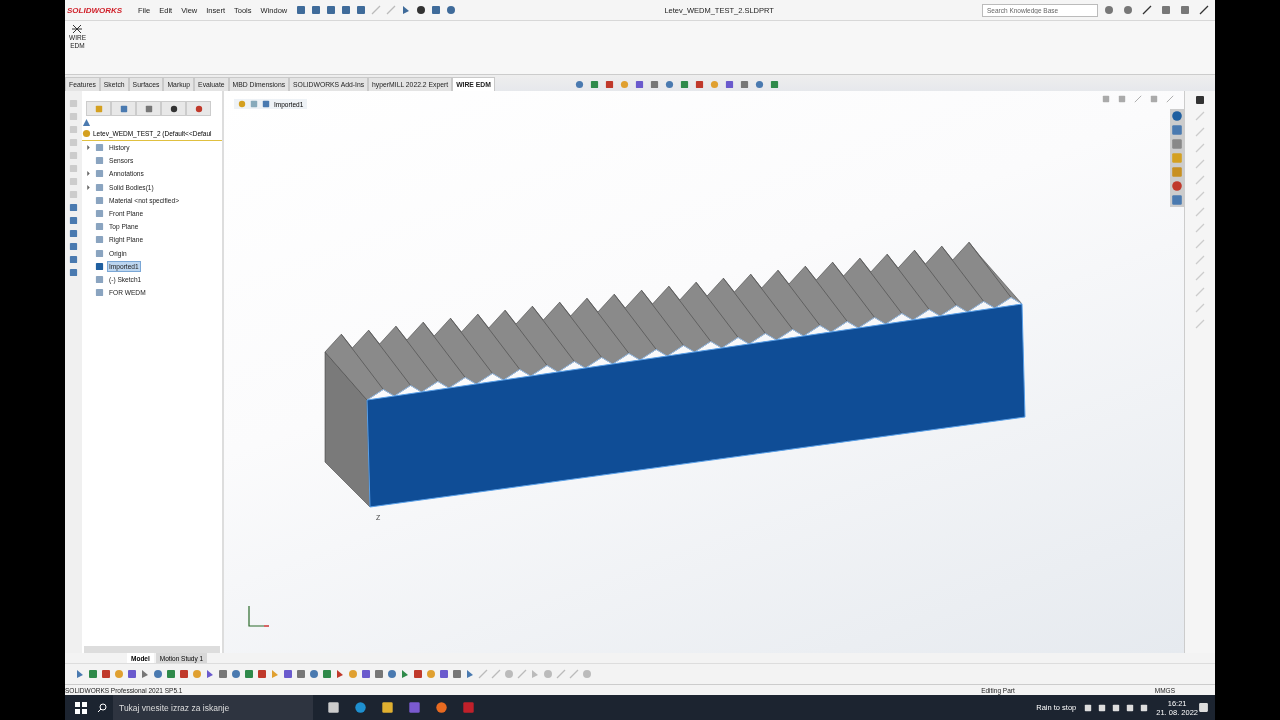 The width and height of the screenshot is (1280, 720). I want to click on axis-triad-icon, so click(259, 616).